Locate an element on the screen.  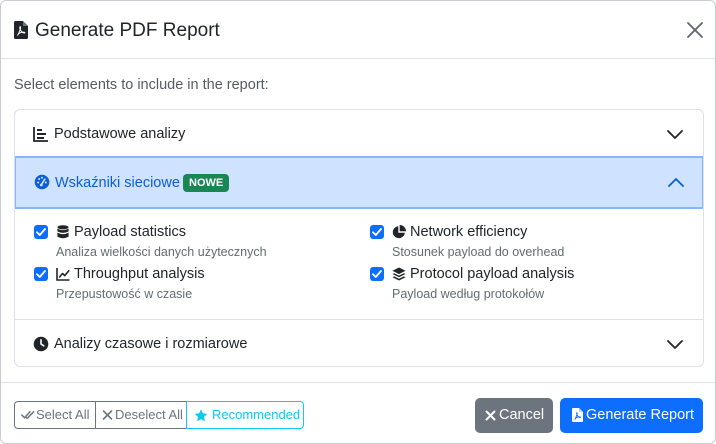
select-all-button: Select All is located at coordinates (55, 415).